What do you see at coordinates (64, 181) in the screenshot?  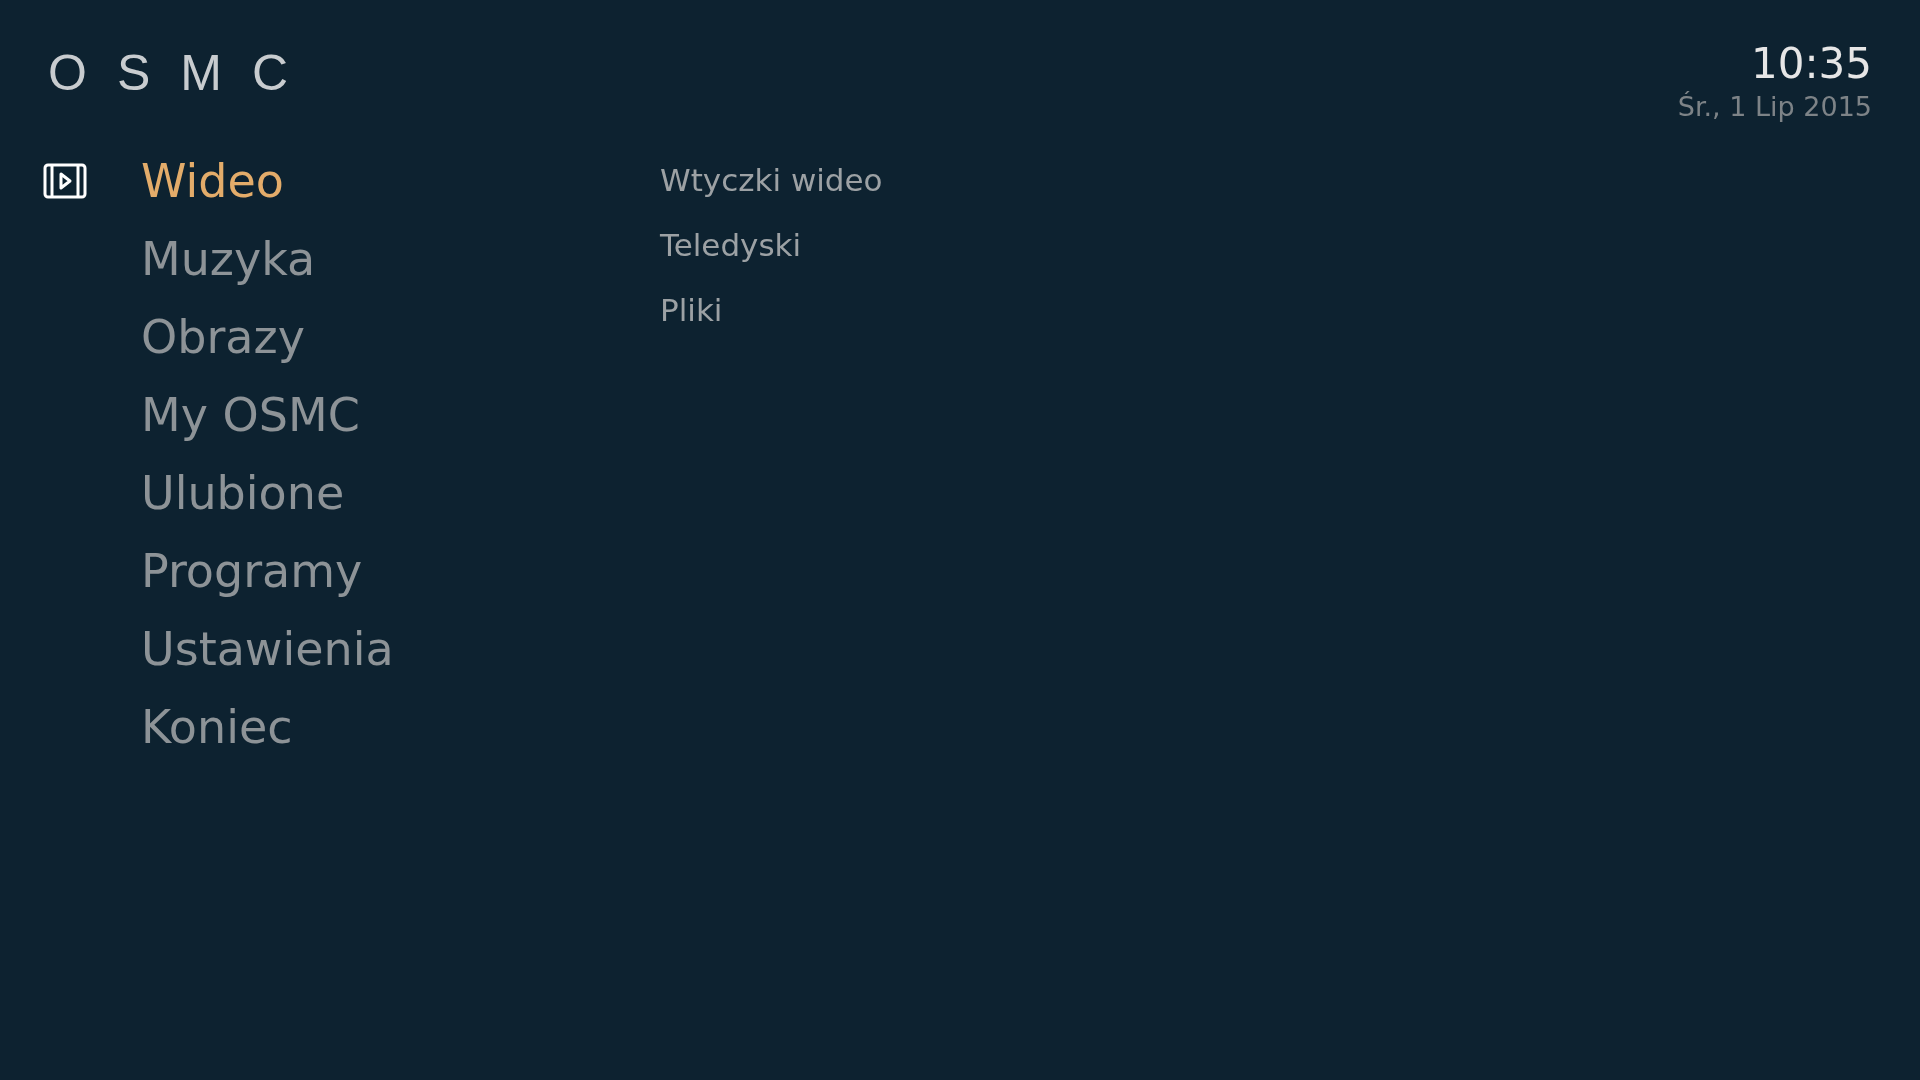 I see `video-icon` at bounding box center [64, 181].